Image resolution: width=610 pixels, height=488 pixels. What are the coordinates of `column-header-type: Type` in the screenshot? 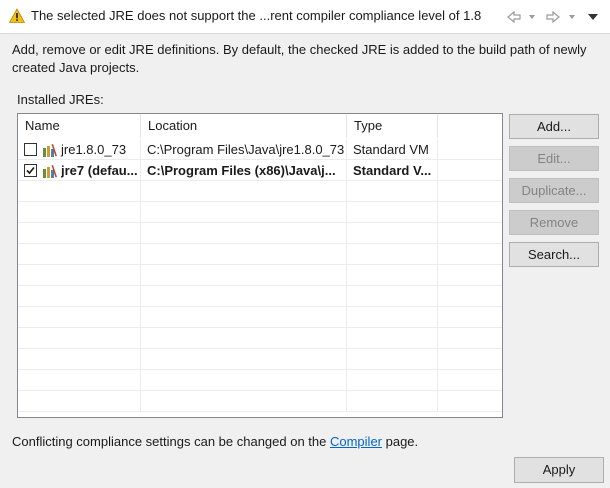 It's located at (392, 126).